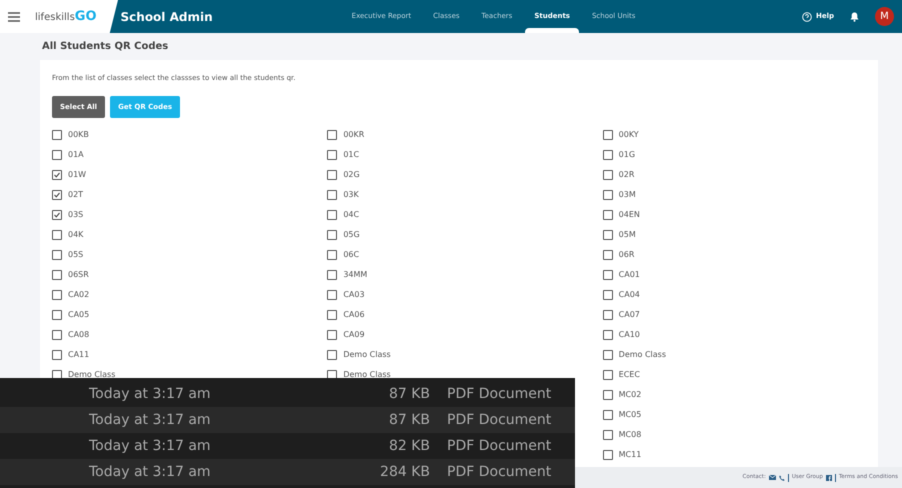 Image resolution: width=902 pixels, height=488 pixels. I want to click on class-label: 00KY, so click(628, 135).